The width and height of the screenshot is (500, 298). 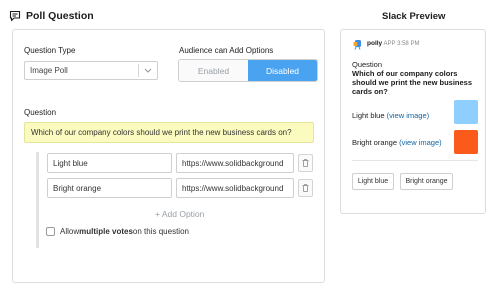 What do you see at coordinates (213, 70) in the screenshot?
I see `audience-enabled-option: Enabled` at bounding box center [213, 70].